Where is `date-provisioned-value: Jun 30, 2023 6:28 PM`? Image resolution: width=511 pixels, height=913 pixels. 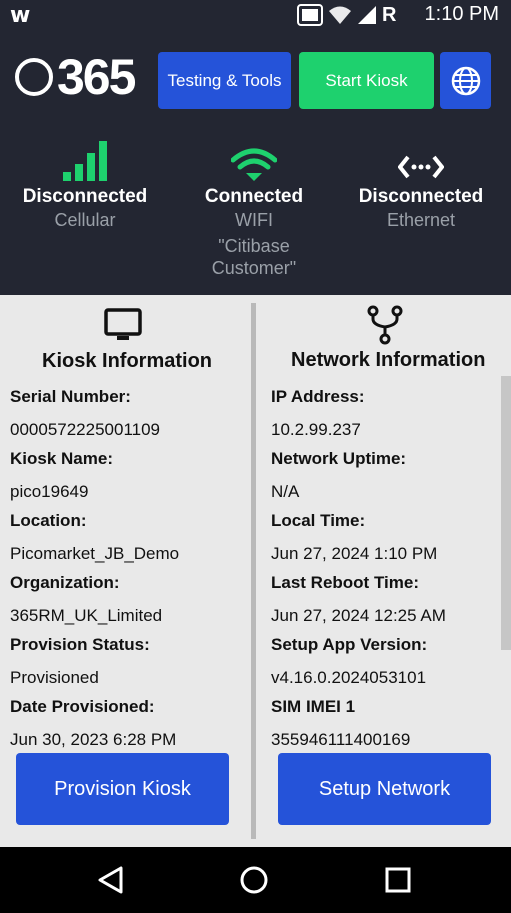 date-provisioned-value: Jun 30, 2023 6:28 PM is located at coordinates (93, 739).